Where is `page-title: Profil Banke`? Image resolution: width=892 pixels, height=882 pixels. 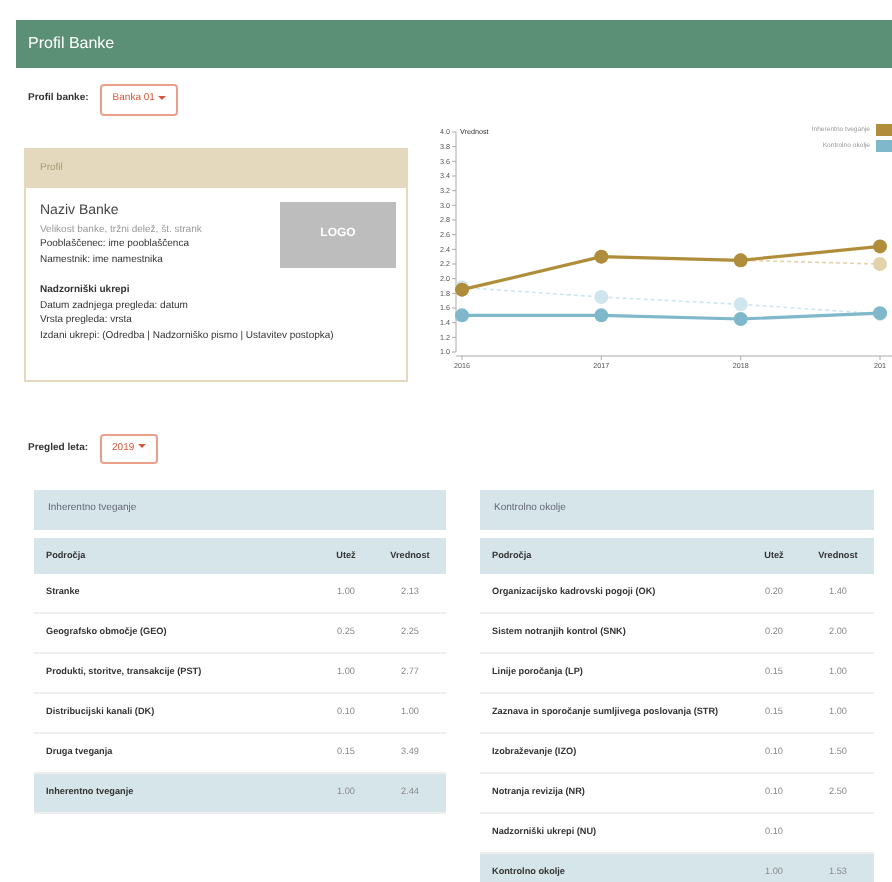 page-title: Profil Banke is located at coordinates (454, 44).